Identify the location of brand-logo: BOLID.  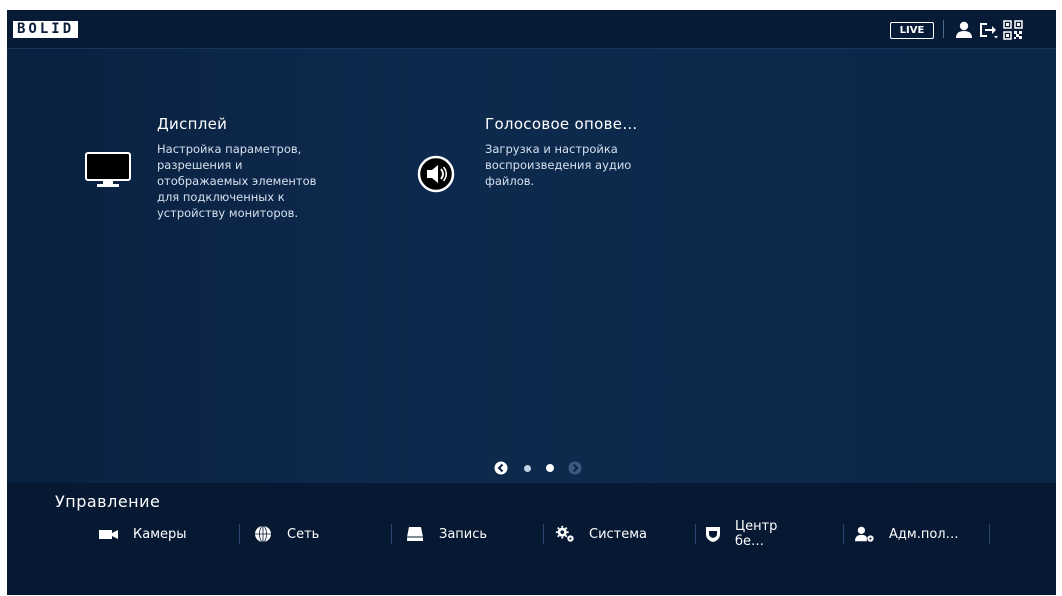
(46, 29).